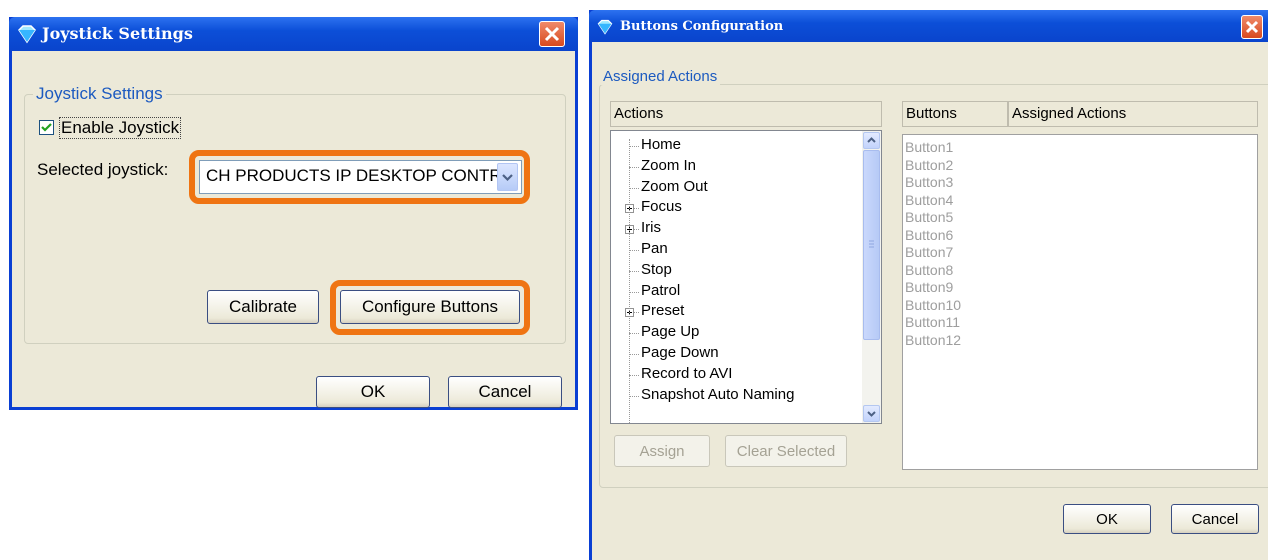  What do you see at coordinates (629, 281) in the screenshot?
I see `tree-trunk` at bounding box center [629, 281].